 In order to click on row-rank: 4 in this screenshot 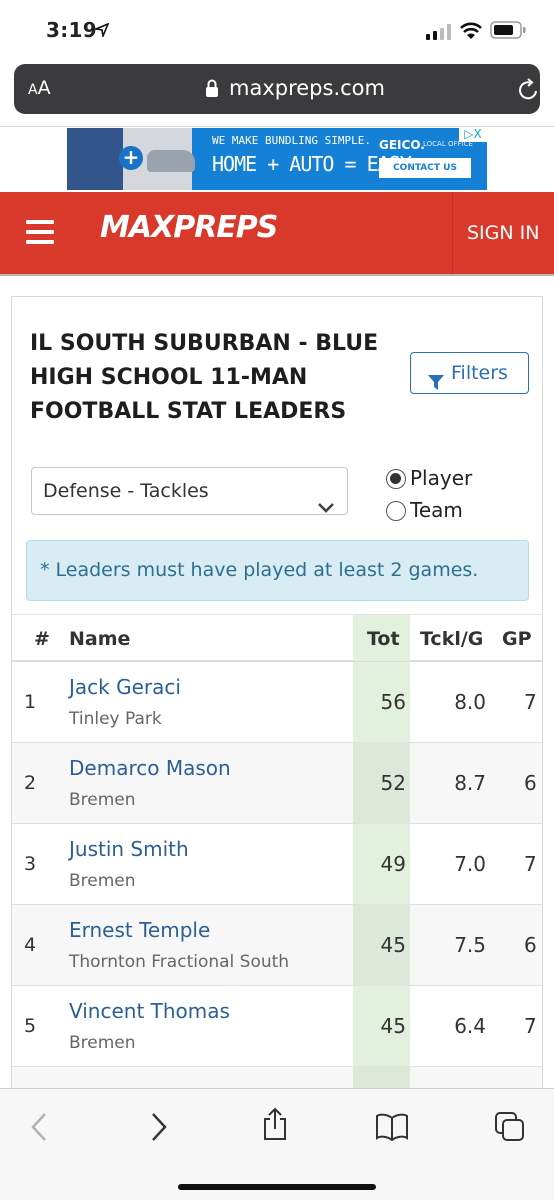, I will do `click(30, 945)`.